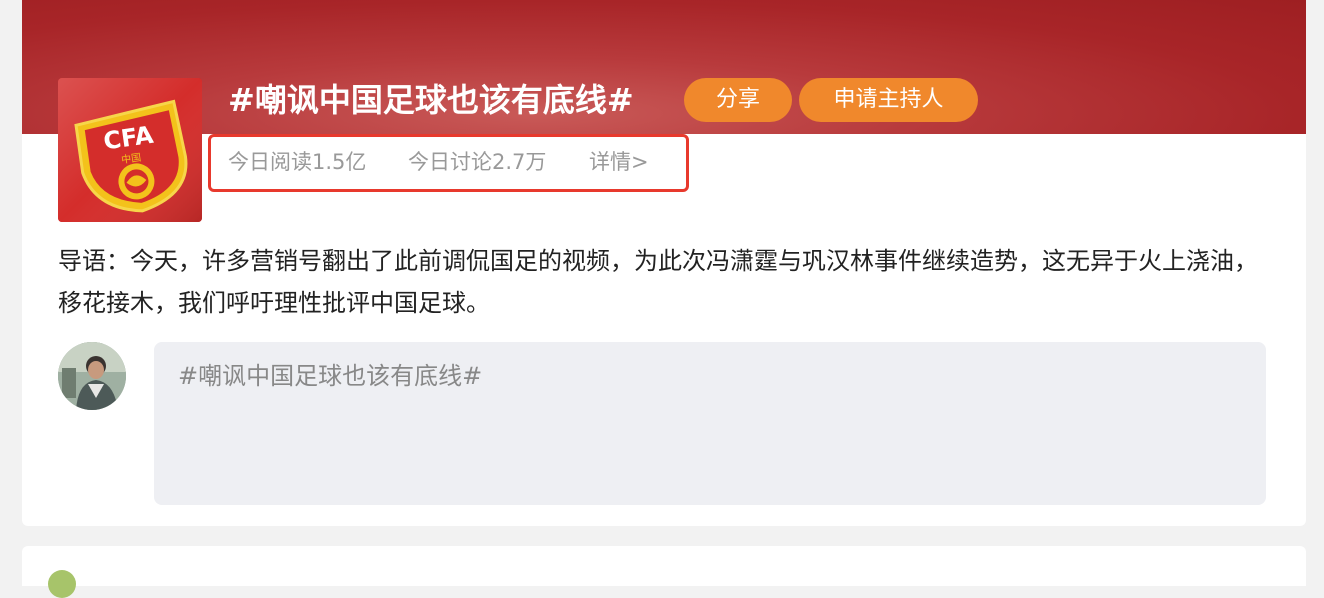 The image size is (1324, 598). I want to click on detail-link: 详情>, so click(619, 162).